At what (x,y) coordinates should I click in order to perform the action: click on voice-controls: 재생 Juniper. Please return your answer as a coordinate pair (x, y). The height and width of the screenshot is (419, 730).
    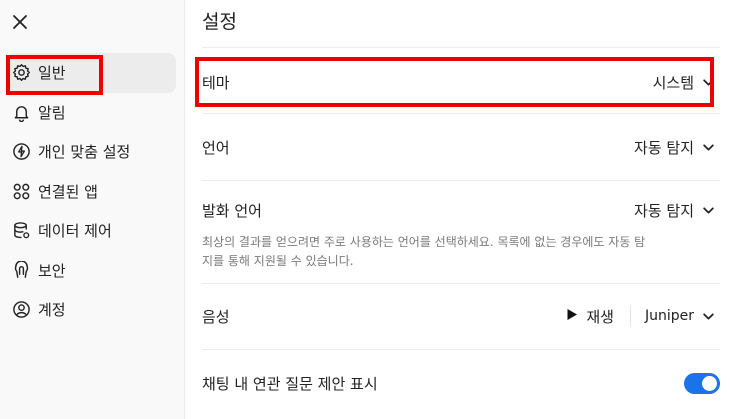
    Looking at the image, I should click on (641, 316).